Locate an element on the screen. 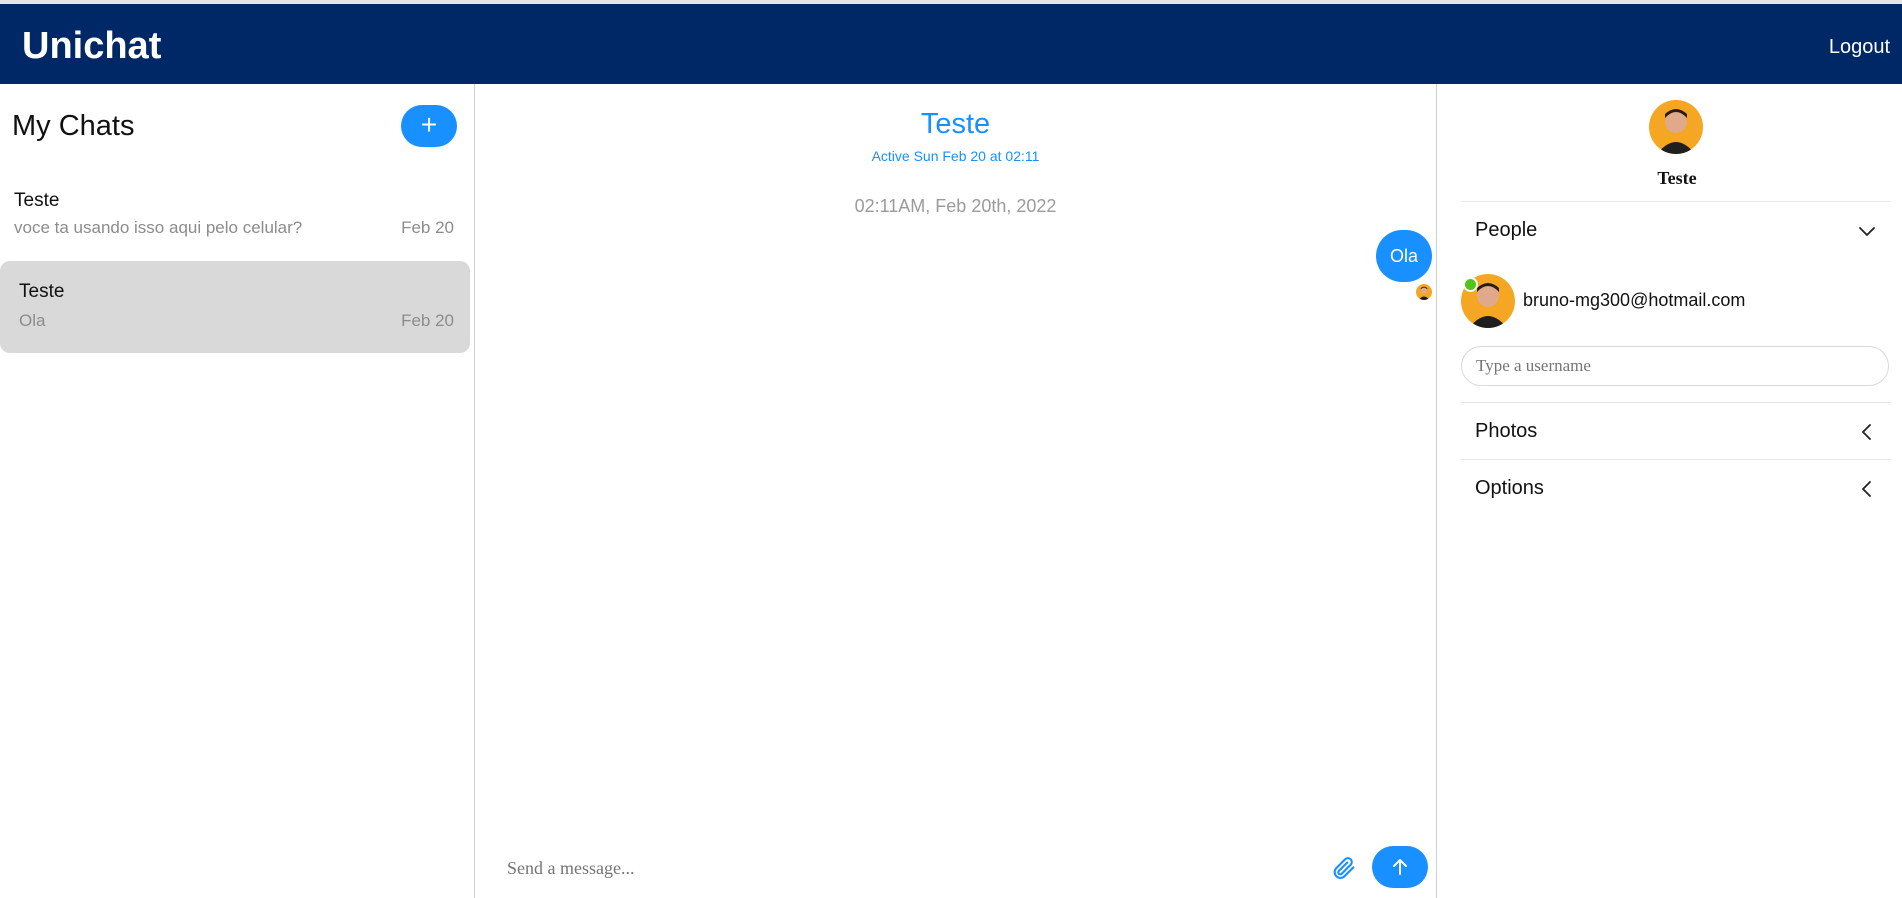 The width and height of the screenshot is (1902, 898). message-input is located at coordinates (807, 868).